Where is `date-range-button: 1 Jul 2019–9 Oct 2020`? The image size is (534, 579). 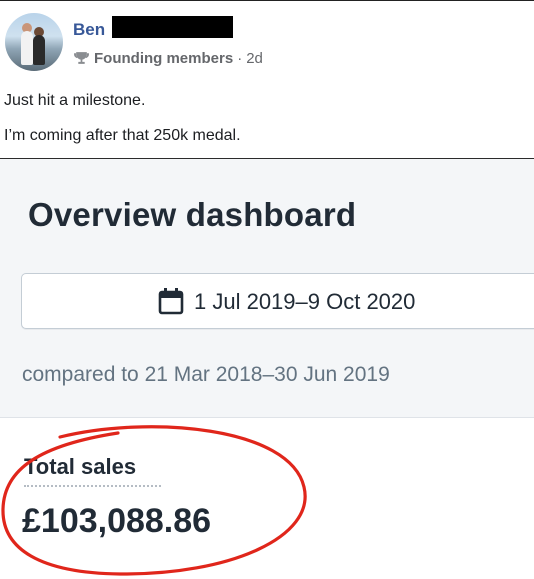 date-range-button: 1 Jul 2019–9 Oct 2020 is located at coordinates (277, 301).